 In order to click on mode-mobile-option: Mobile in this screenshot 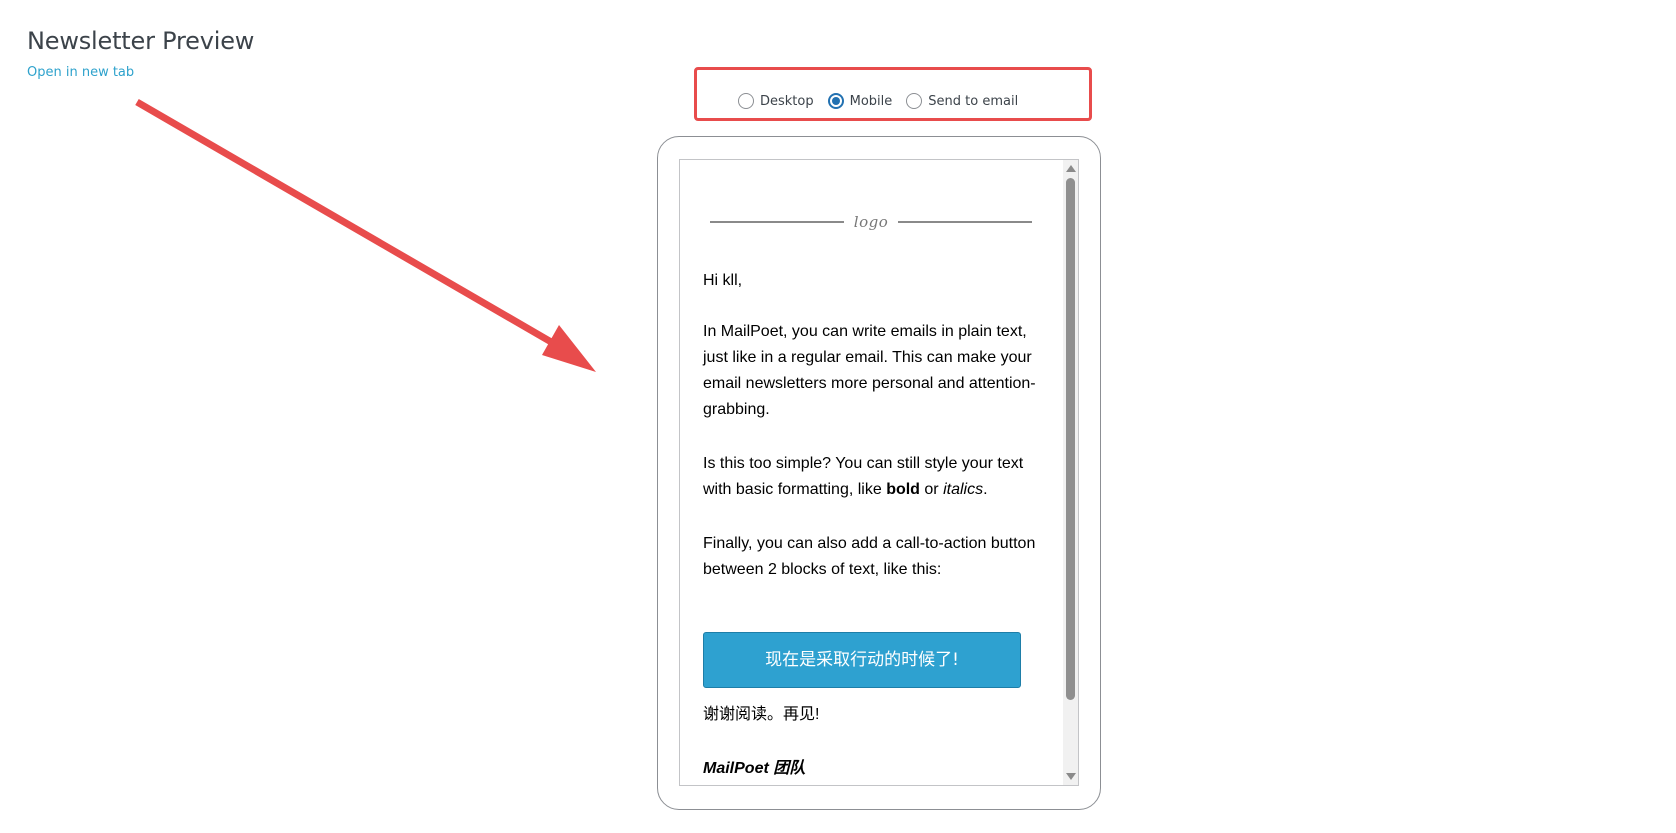, I will do `click(860, 101)`.